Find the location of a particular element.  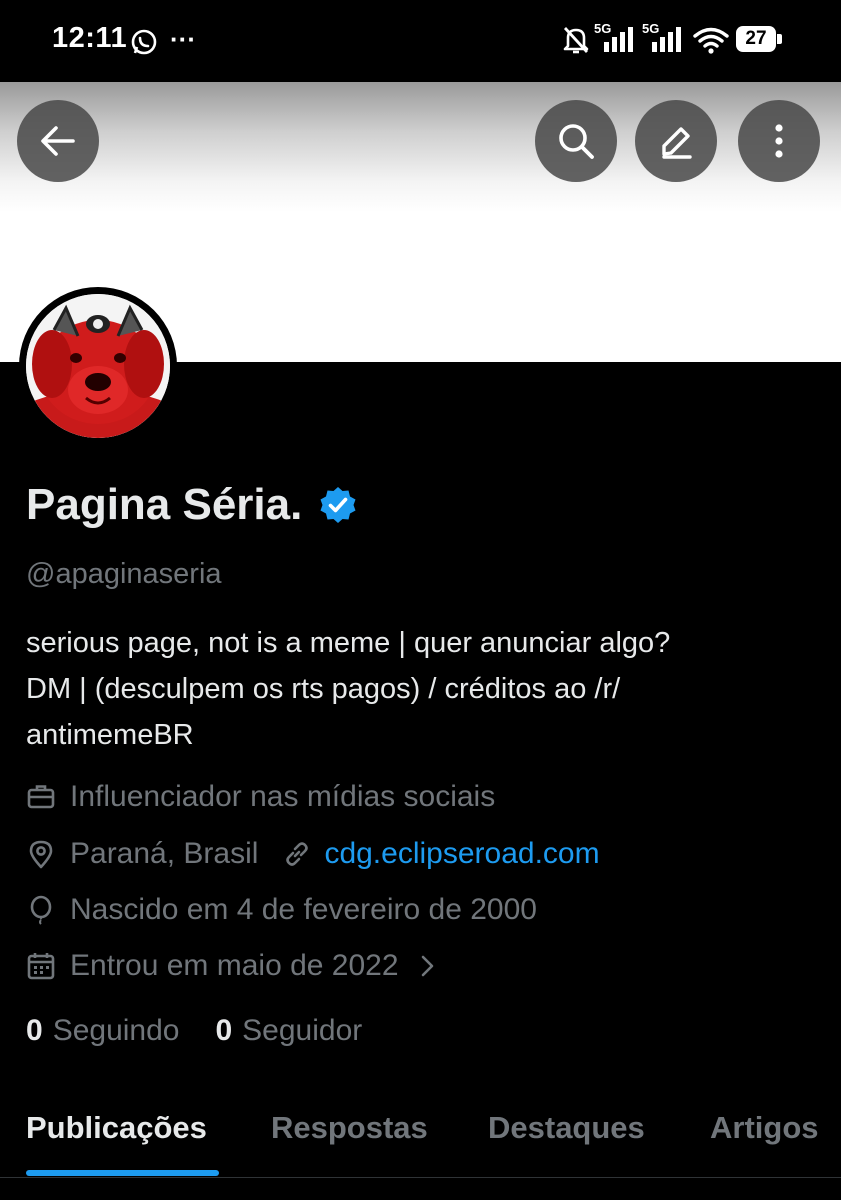

balloon-icon is located at coordinates (41, 910).